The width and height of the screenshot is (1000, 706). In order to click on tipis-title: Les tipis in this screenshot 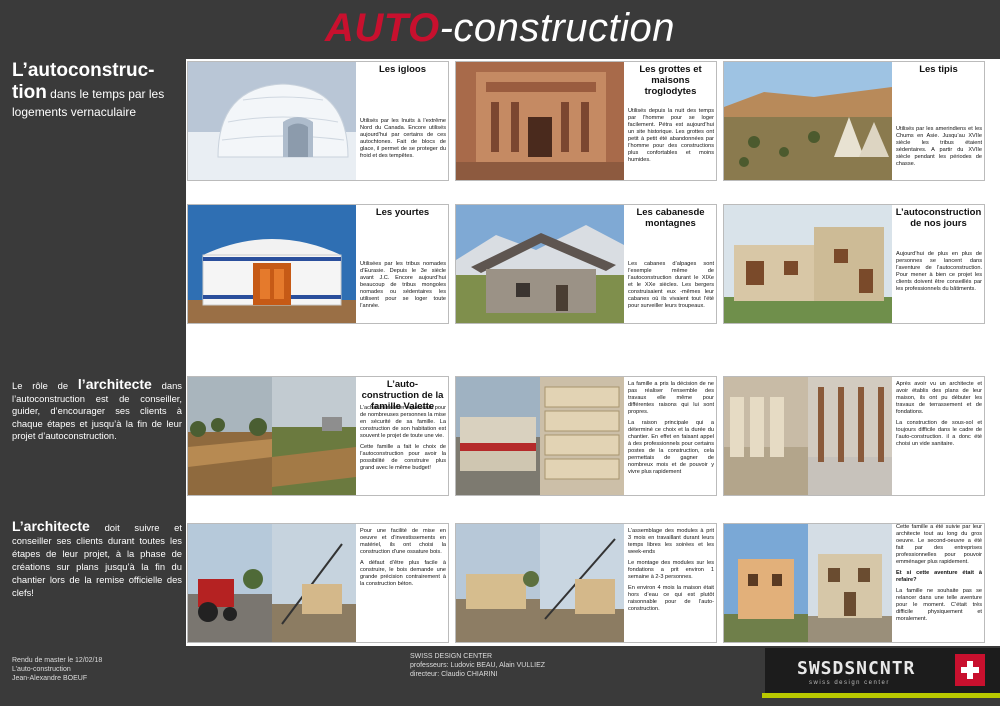, I will do `click(938, 69)`.